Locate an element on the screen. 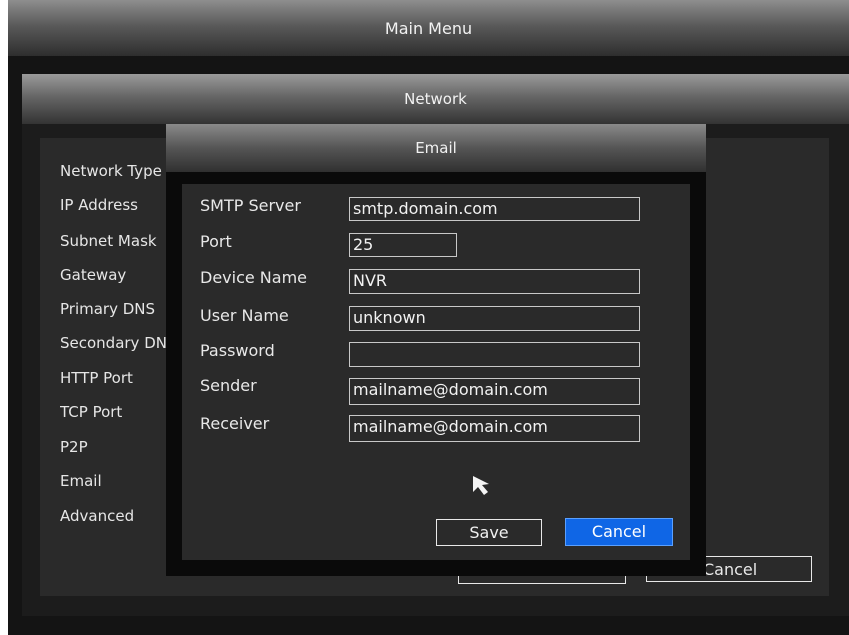 This screenshot has width=849, height=635. password-input is located at coordinates (494, 354).